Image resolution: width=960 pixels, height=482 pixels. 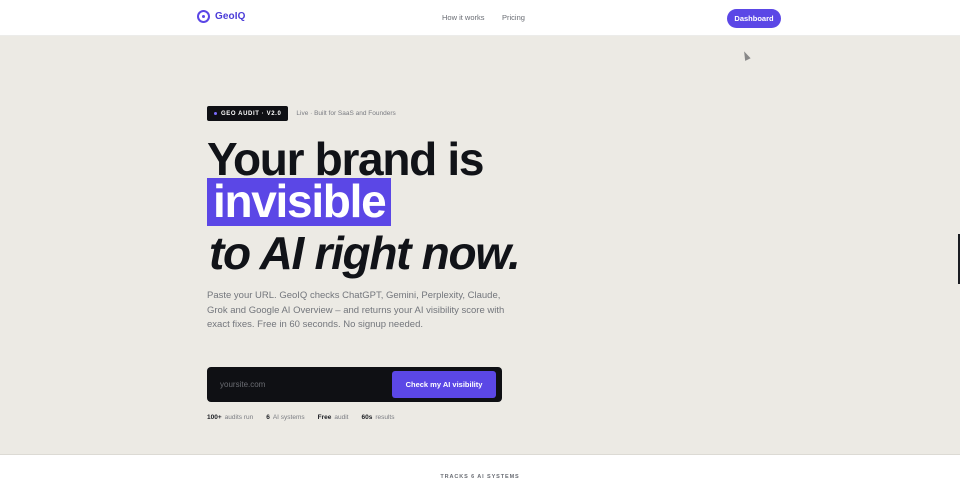 What do you see at coordinates (341, 417) in the screenshot?
I see `stat-label: audit` at bounding box center [341, 417].